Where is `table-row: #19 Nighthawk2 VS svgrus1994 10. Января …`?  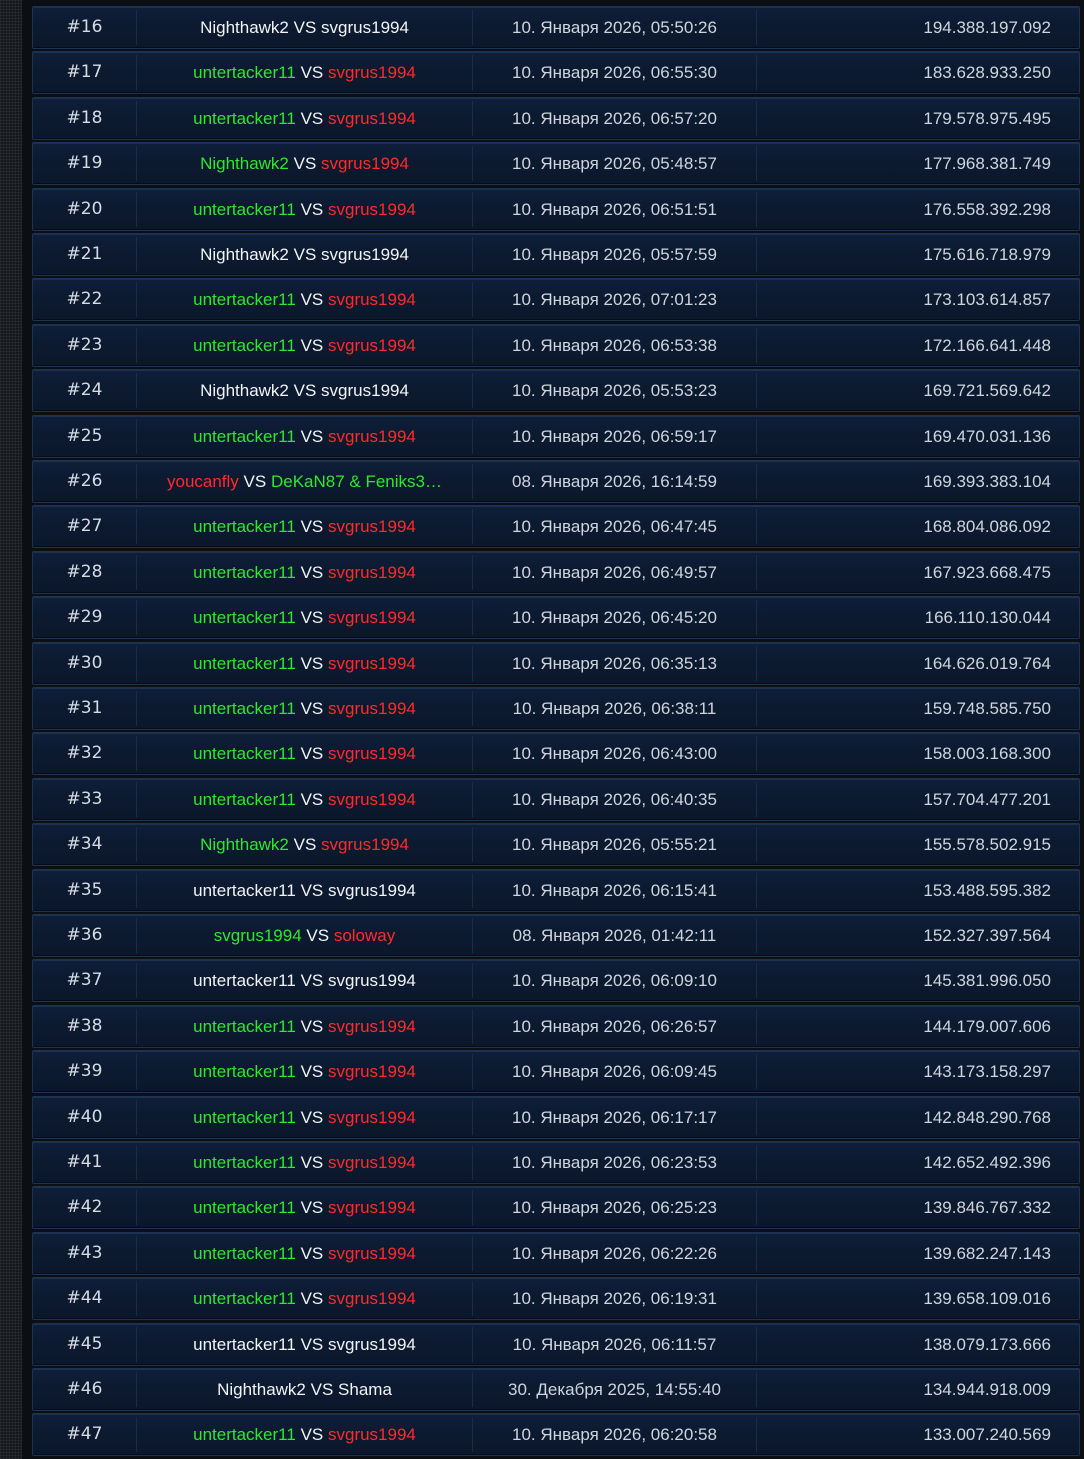 table-row: #19 Nighthawk2 VS svgrus1994 10. Января … is located at coordinates (556, 164).